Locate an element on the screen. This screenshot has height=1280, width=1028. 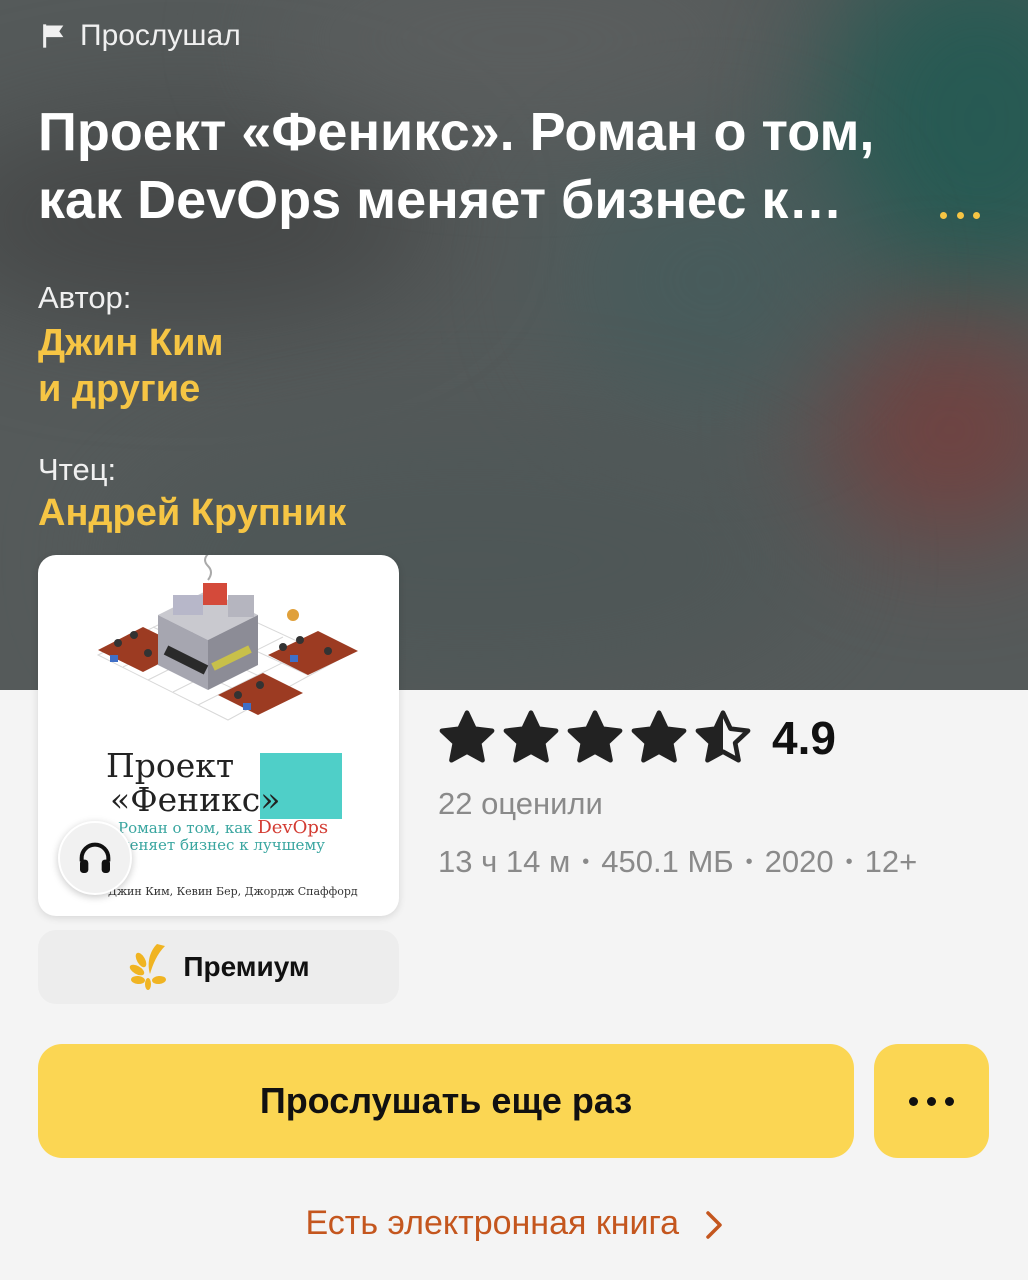
rating-count: 22 оценили is located at coordinates (520, 803).